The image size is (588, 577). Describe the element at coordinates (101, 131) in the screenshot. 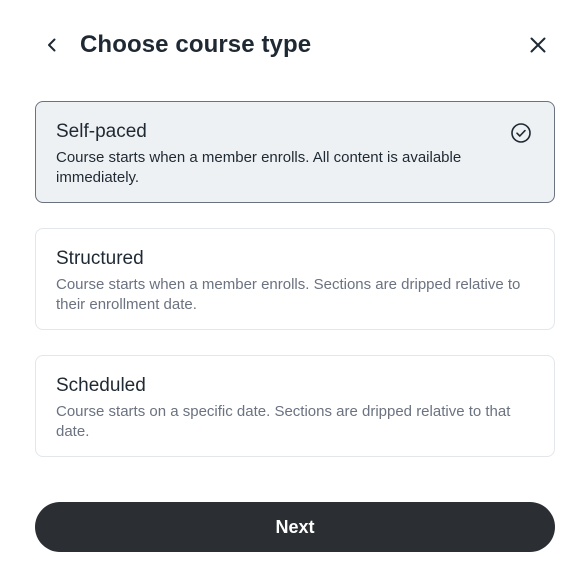

I see `option-title: Self-paced` at that location.